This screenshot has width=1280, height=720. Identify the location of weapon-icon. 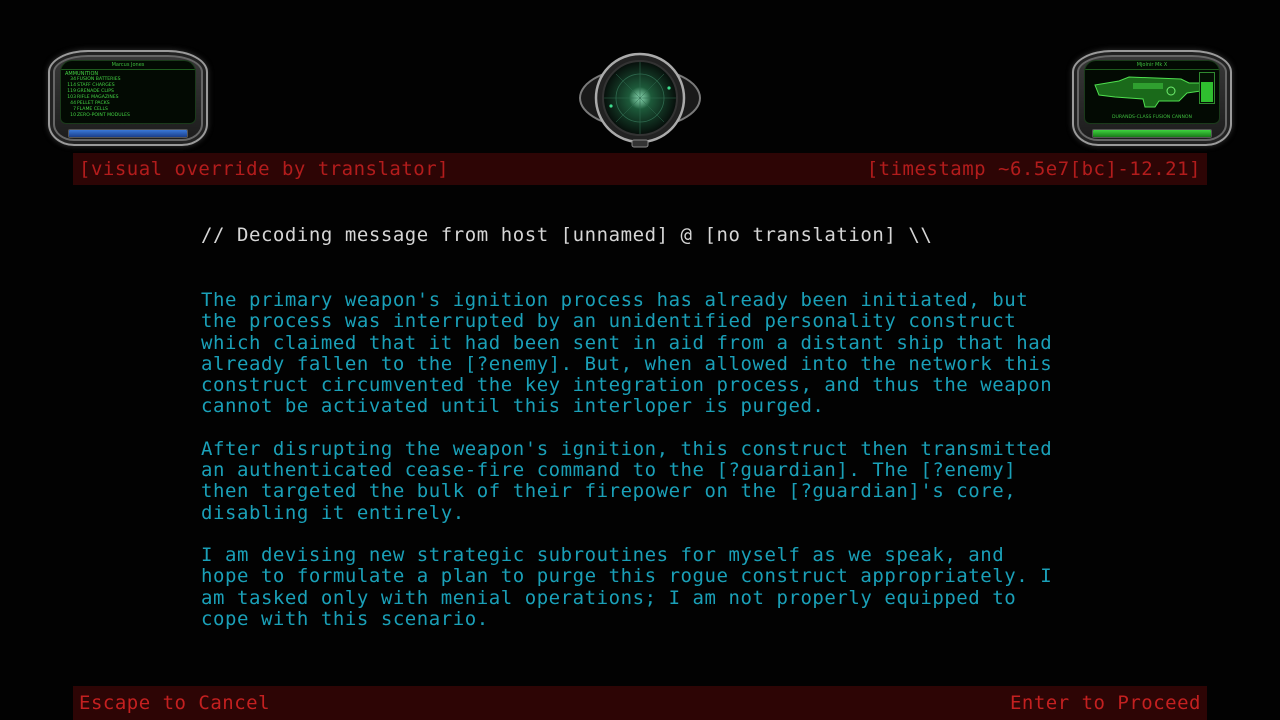
(1148, 92).